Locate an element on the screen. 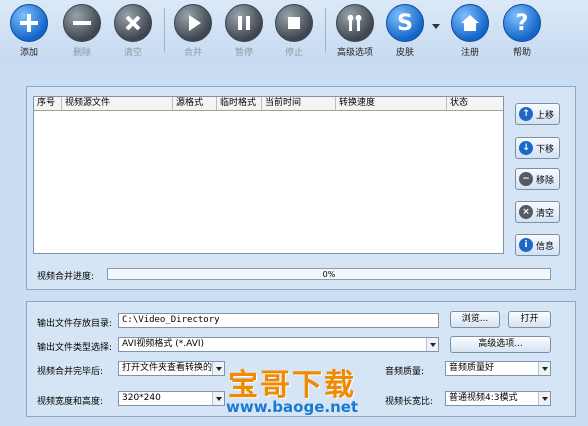  clear-button: 清空 is located at coordinates (133, 31).